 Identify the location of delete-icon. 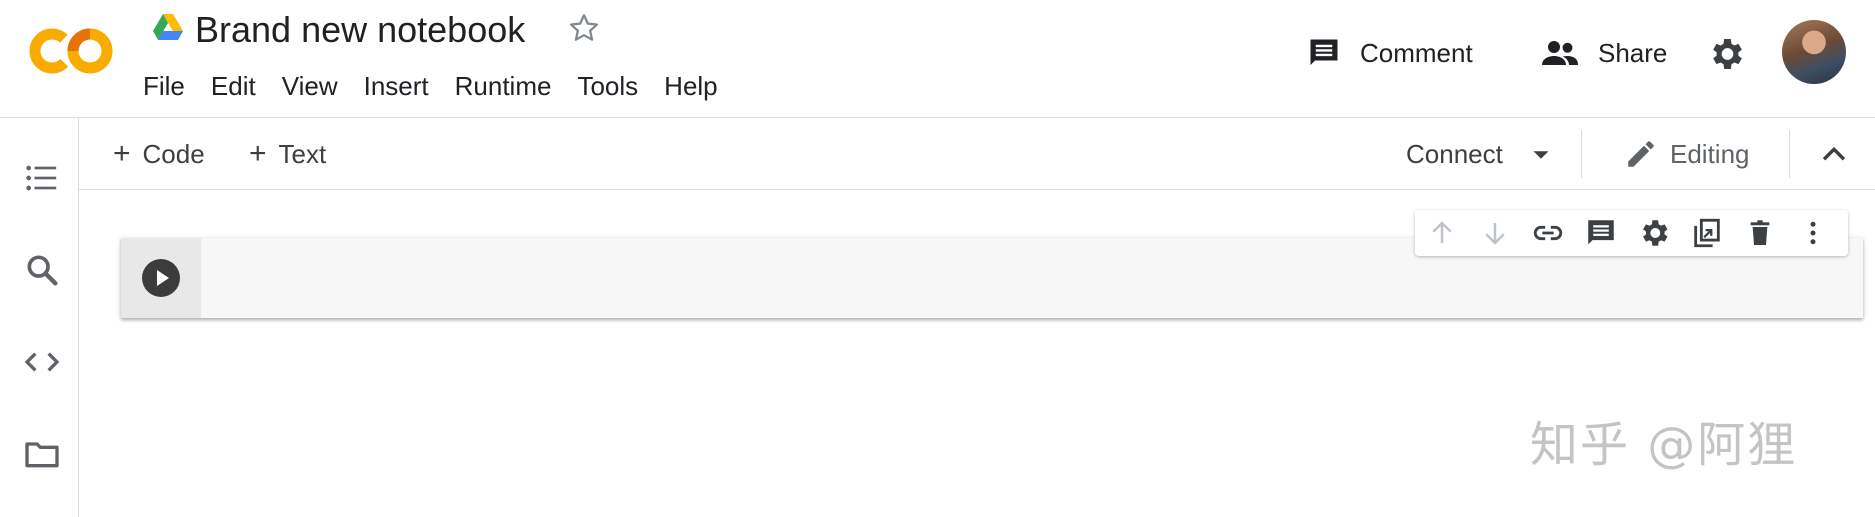
(1759, 233).